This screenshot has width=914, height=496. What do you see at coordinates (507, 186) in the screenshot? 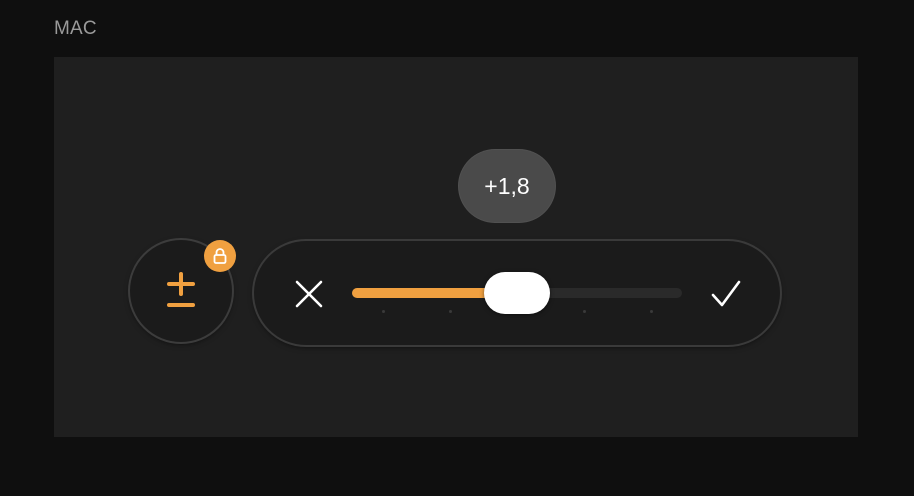
I see `exposure-value-bubble: +1,8` at bounding box center [507, 186].